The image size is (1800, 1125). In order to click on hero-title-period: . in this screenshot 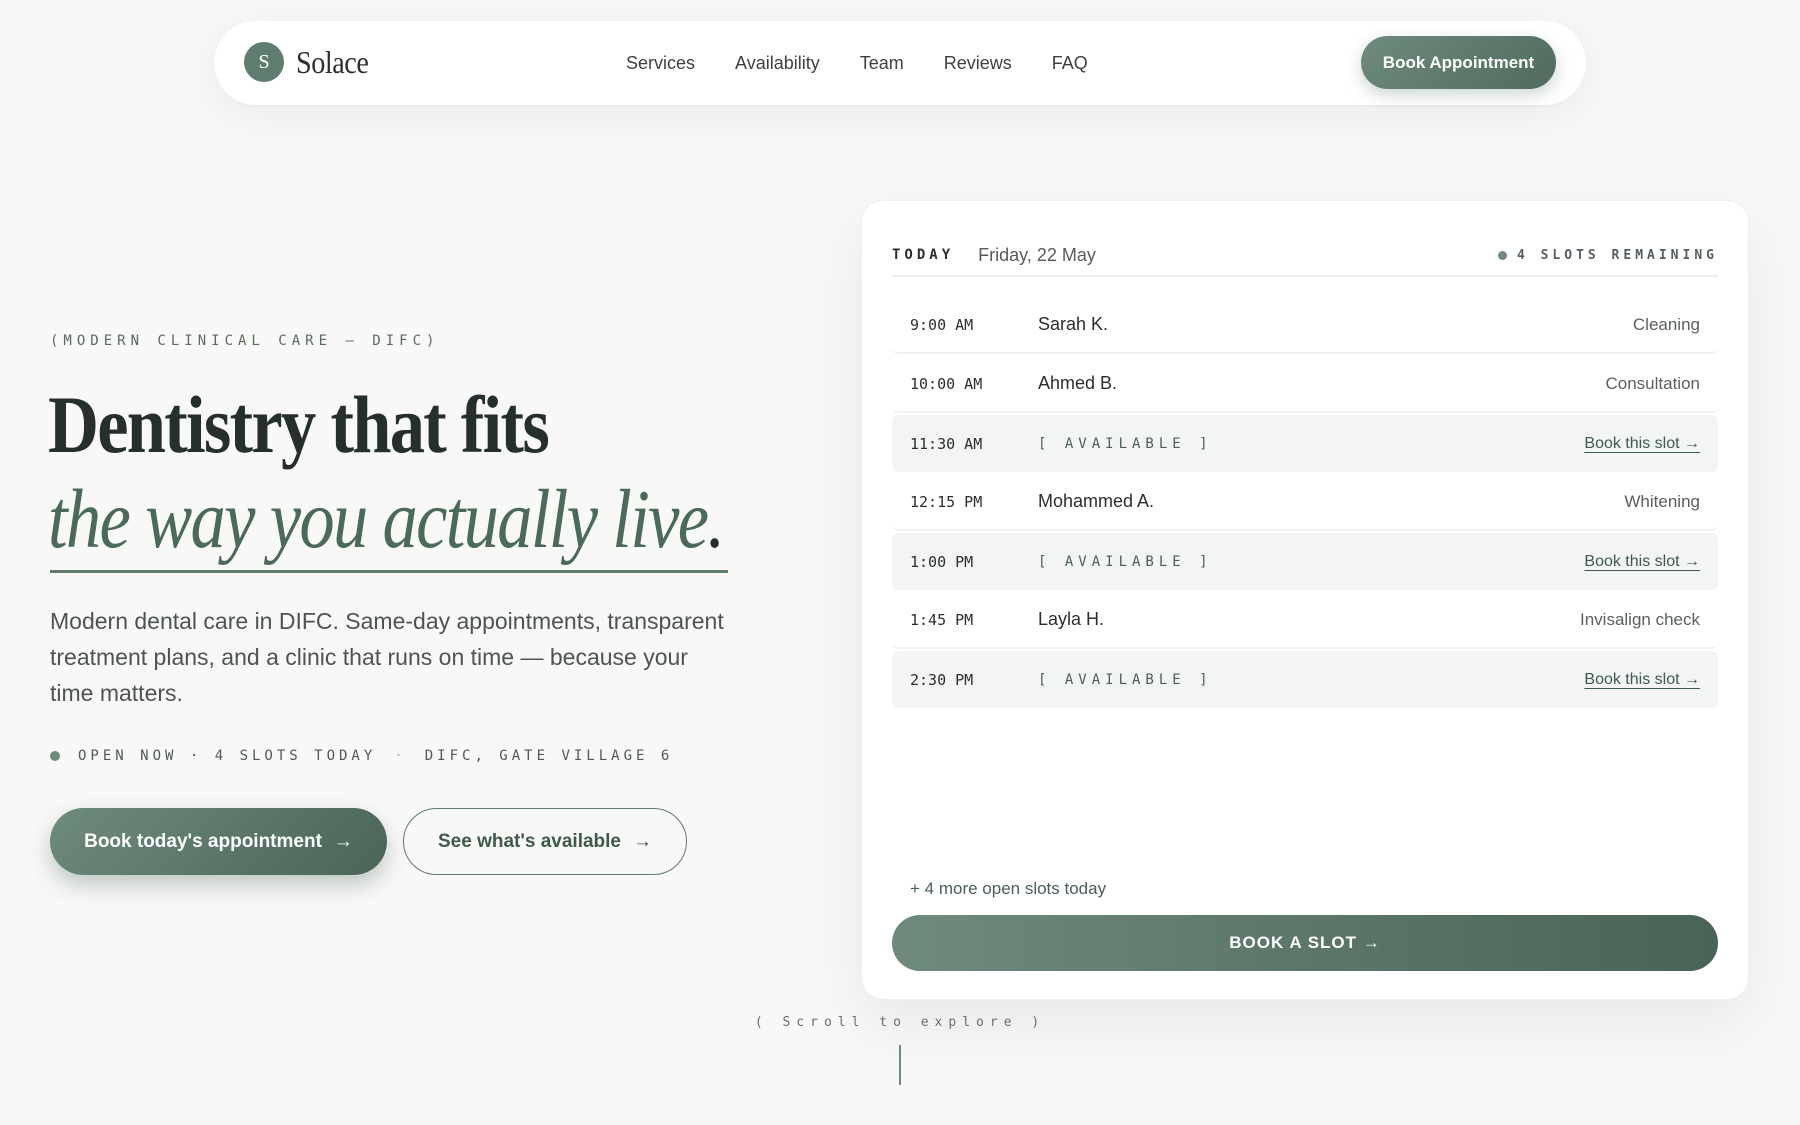, I will do `click(716, 519)`.